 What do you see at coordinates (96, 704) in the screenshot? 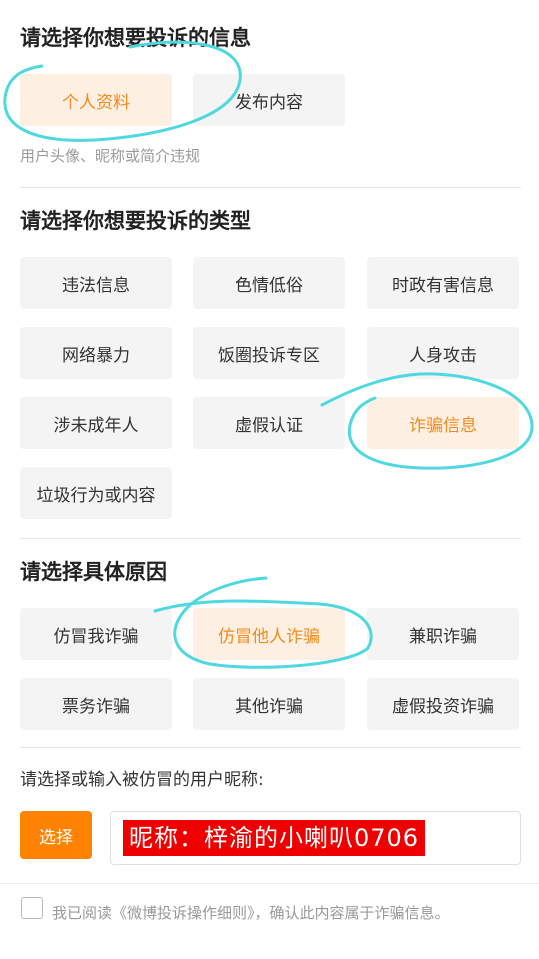
I see `option-ticket-fraud: 票务诈骗` at bounding box center [96, 704].